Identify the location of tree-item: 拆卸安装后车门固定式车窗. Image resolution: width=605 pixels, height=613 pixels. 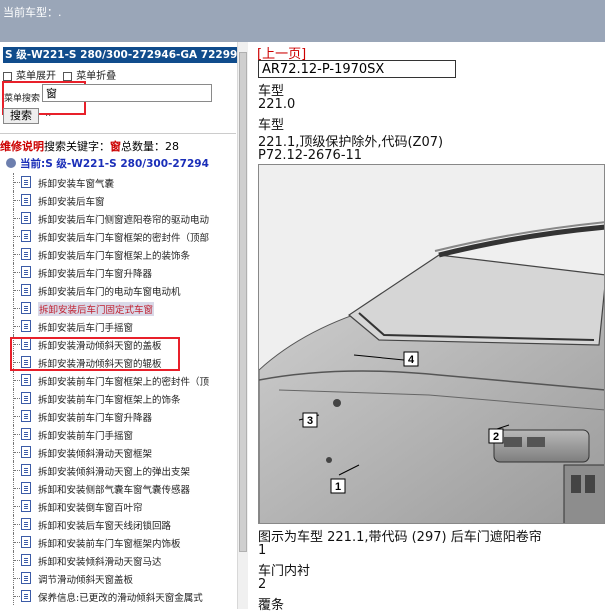
(118, 308).